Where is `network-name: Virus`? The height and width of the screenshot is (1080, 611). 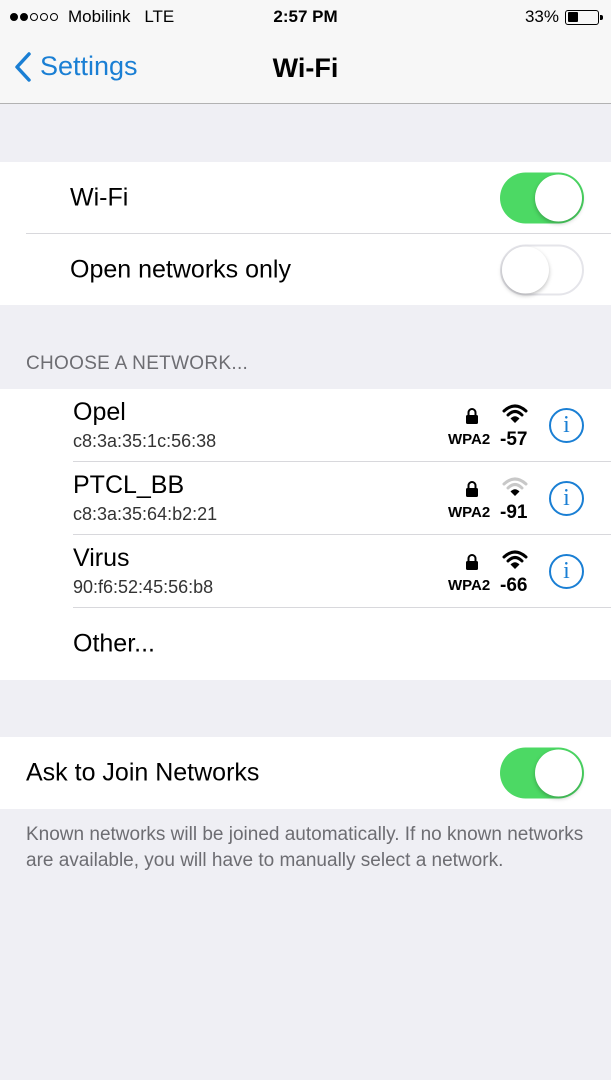
network-name: Virus is located at coordinates (101, 558).